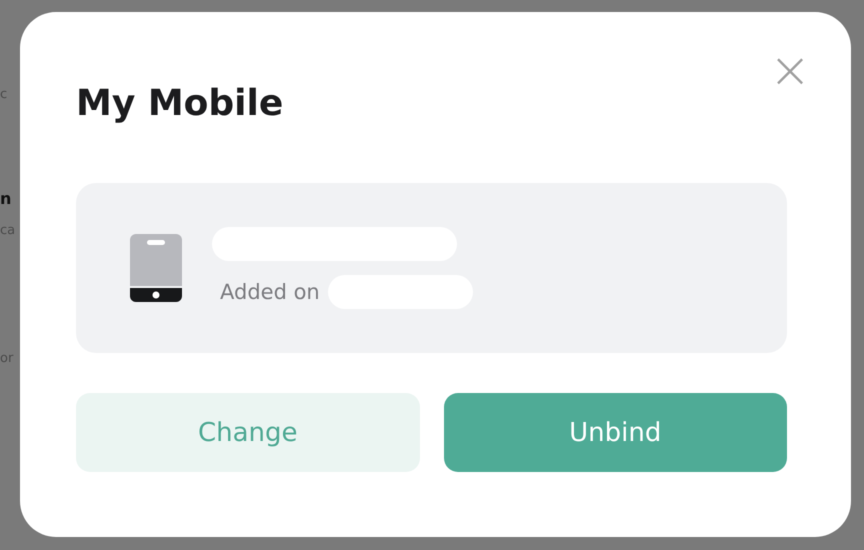 Image resolution: width=864 pixels, height=550 pixels. I want to click on phone-icon, so click(156, 268).